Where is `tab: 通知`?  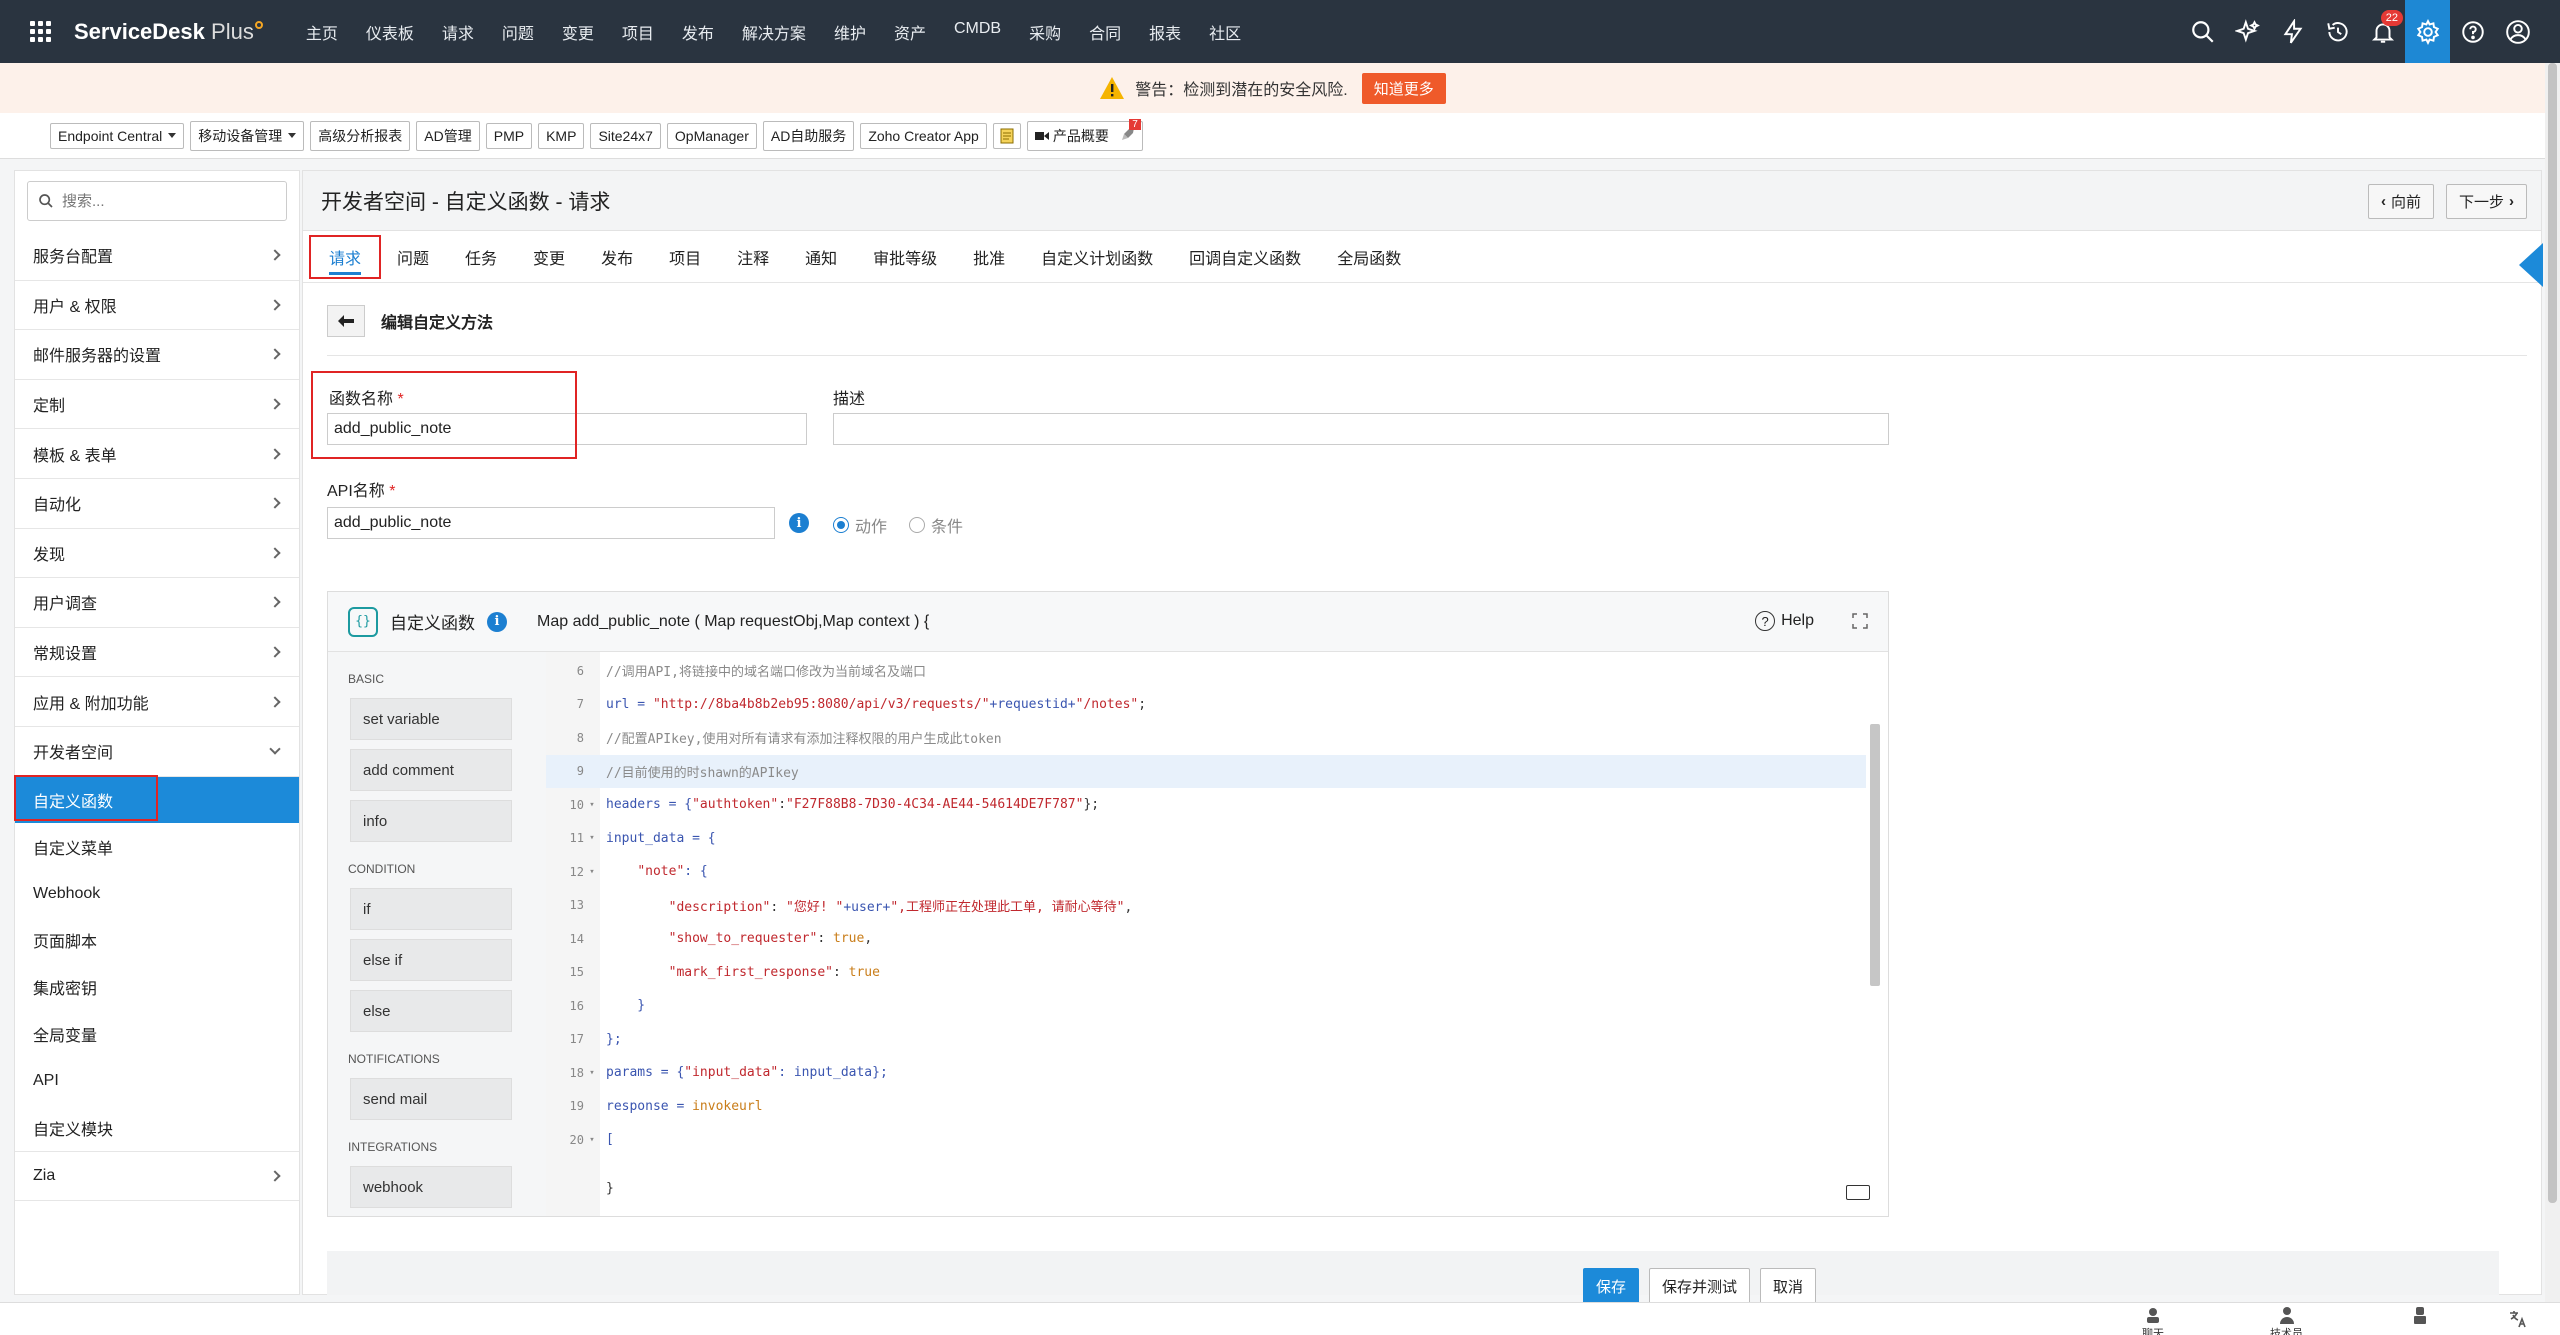
tab: 通知 is located at coordinates (821, 257).